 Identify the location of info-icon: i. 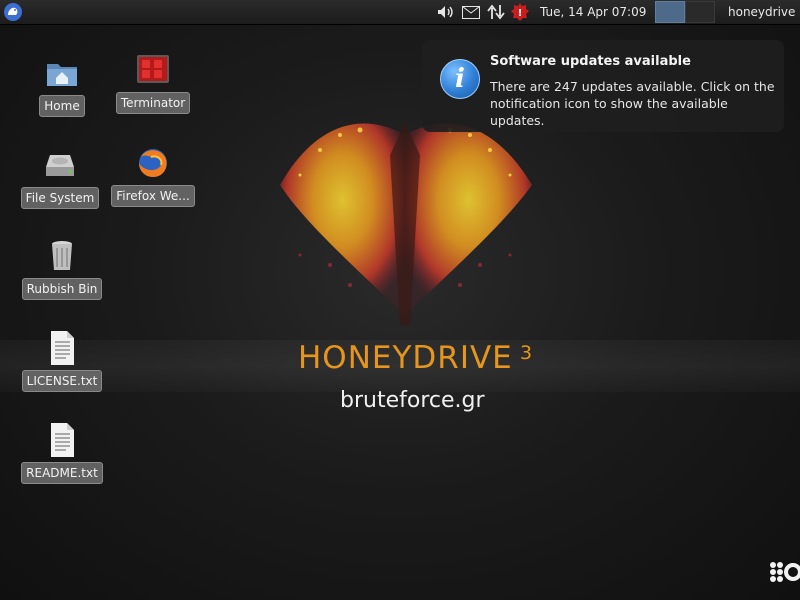
(460, 79).